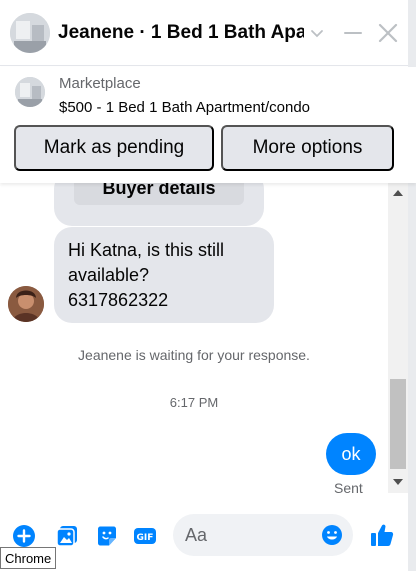 The image size is (416, 571). What do you see at coordinates (107, 536) in the screenshot?
I see `sticker-icon` at bounding box center [107, 536].